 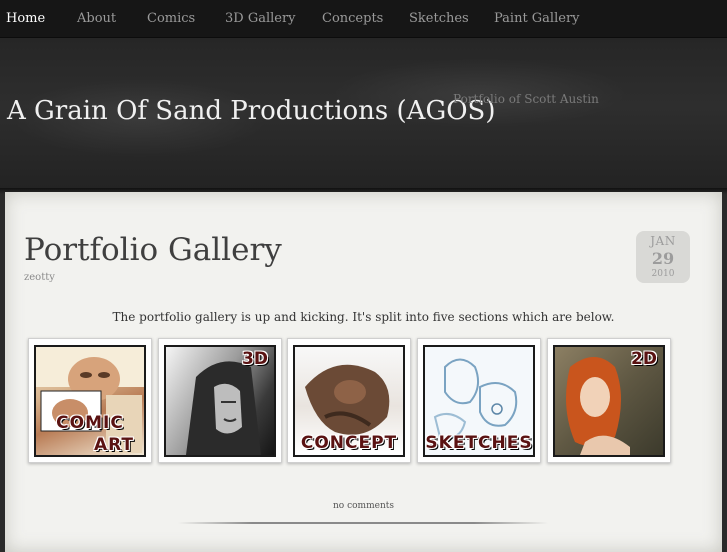 What do you see at coordinates (526, 99) in the screenshot?
I see `site-tagline: Portfolio of Scott Austin` at bounding box center [526, 99].